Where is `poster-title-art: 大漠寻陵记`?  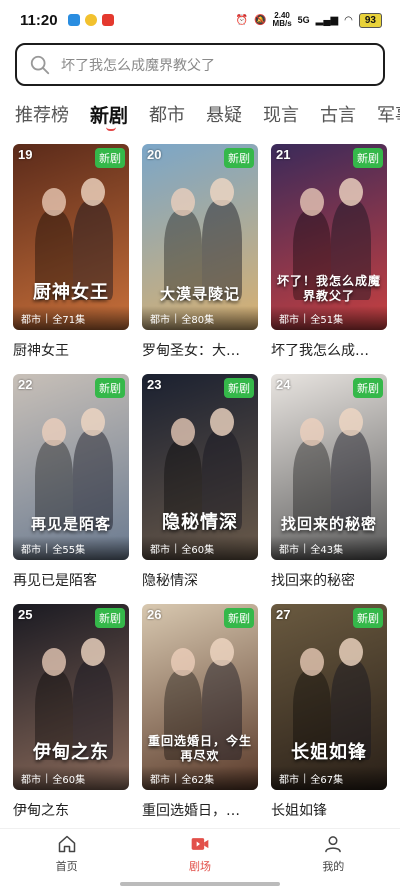 poster-title-art: 大漠寻陵记 is located at coordinates (199, 294).